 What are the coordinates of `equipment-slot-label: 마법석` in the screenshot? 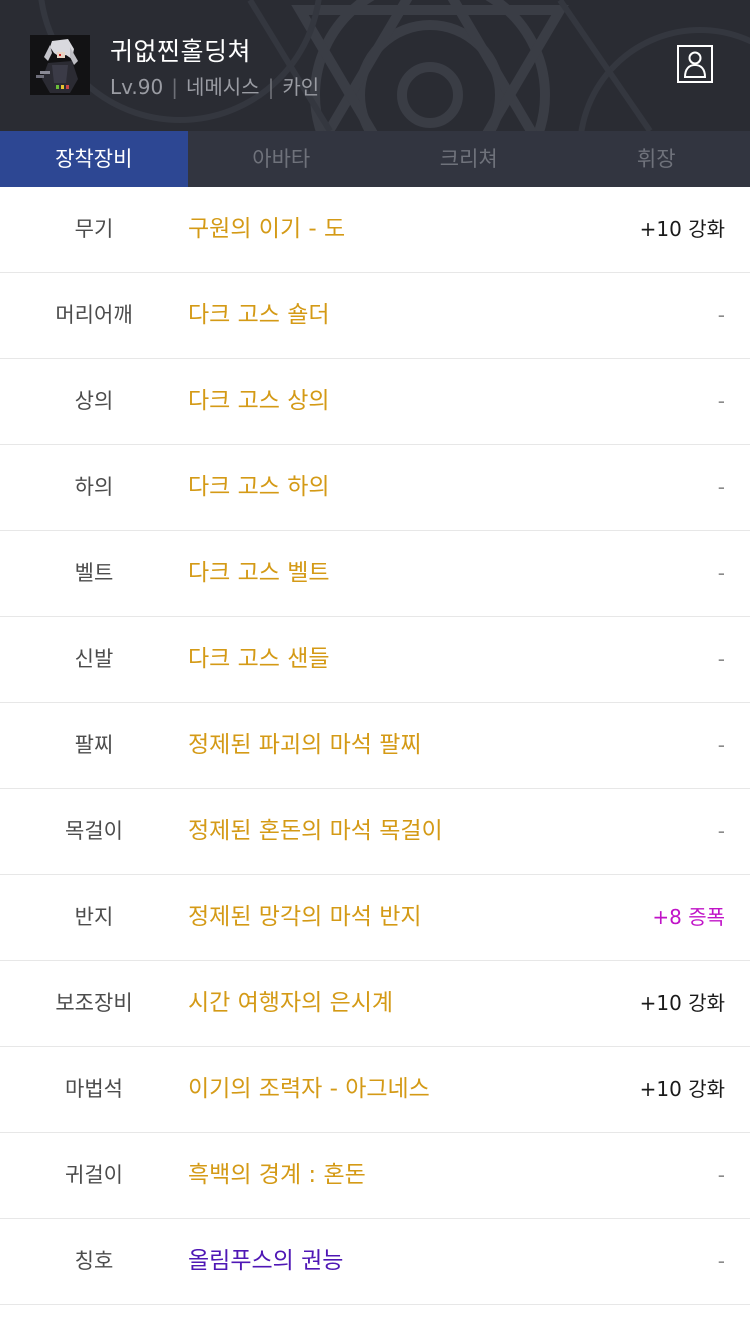 It's located at (94, 1089).